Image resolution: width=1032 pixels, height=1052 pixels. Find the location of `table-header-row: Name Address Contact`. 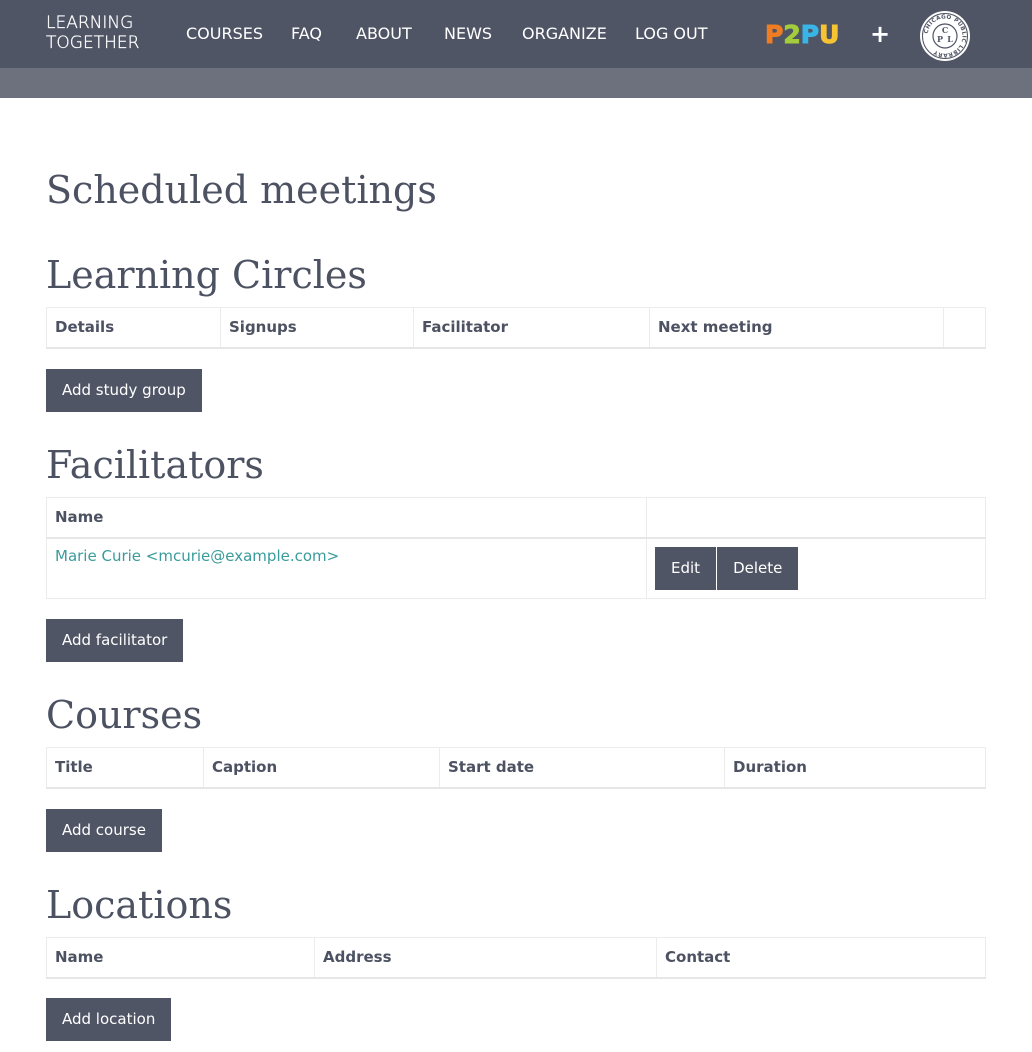

table-header-row: Name Address Contact is located at coordinates (516, 958).